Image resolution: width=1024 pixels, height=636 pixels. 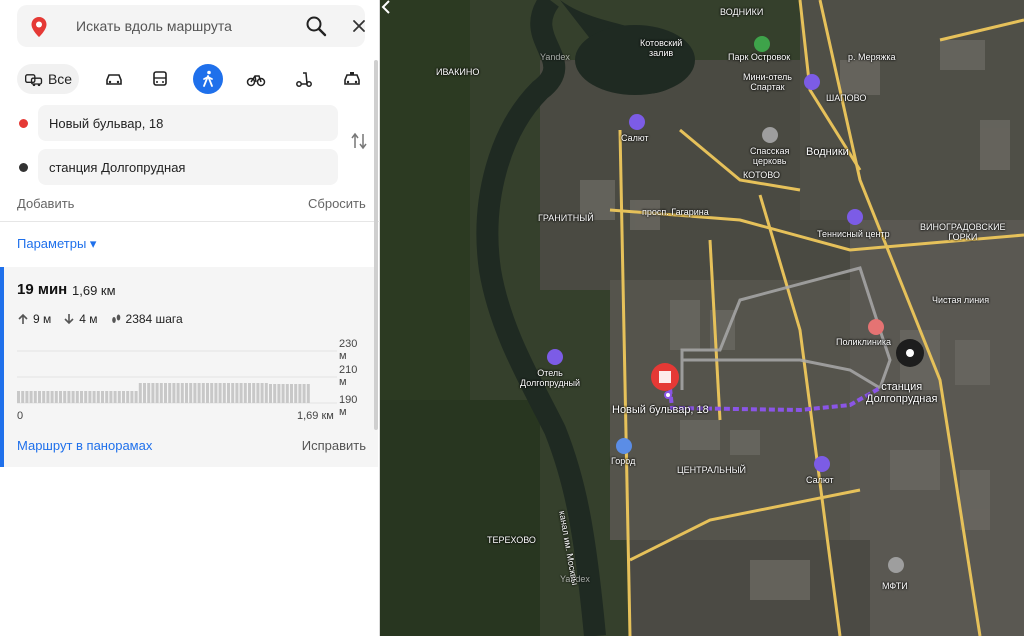 I want to click on arrow-up-icon, so click(x=23, y=318).